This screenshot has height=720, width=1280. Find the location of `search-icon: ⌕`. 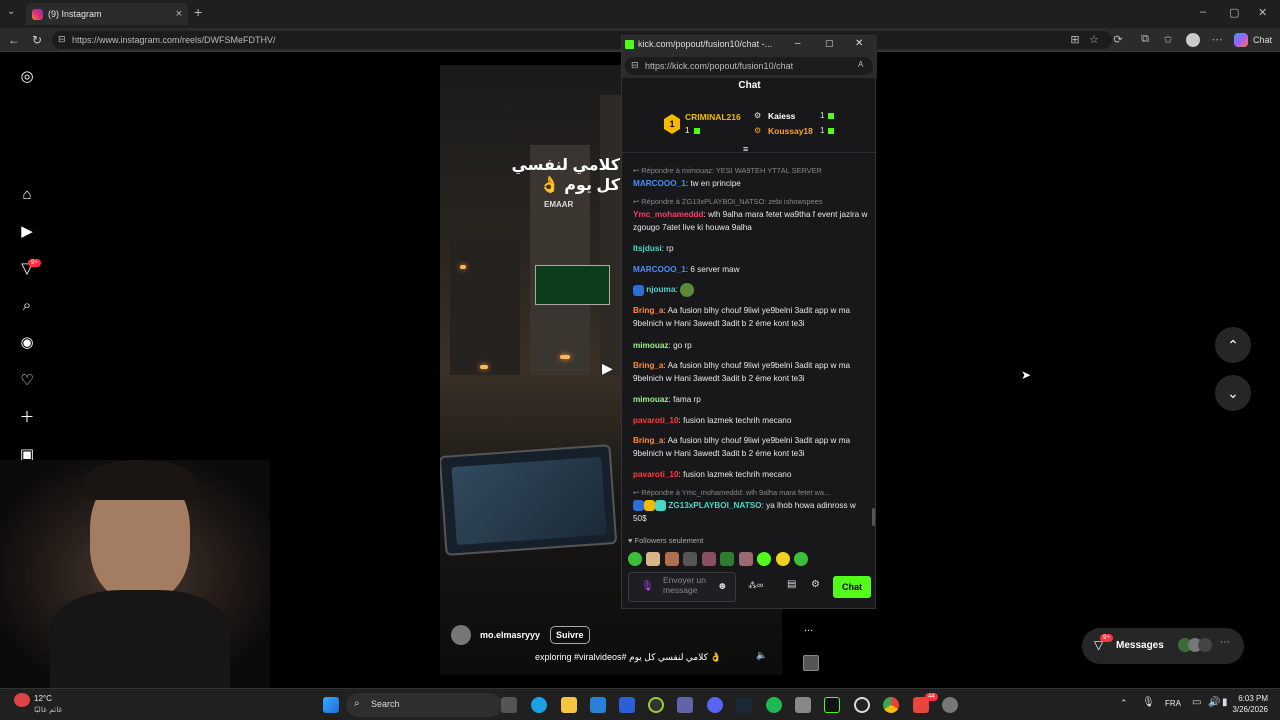

search-icon: ⌕ is located at coordinates (27, 306).